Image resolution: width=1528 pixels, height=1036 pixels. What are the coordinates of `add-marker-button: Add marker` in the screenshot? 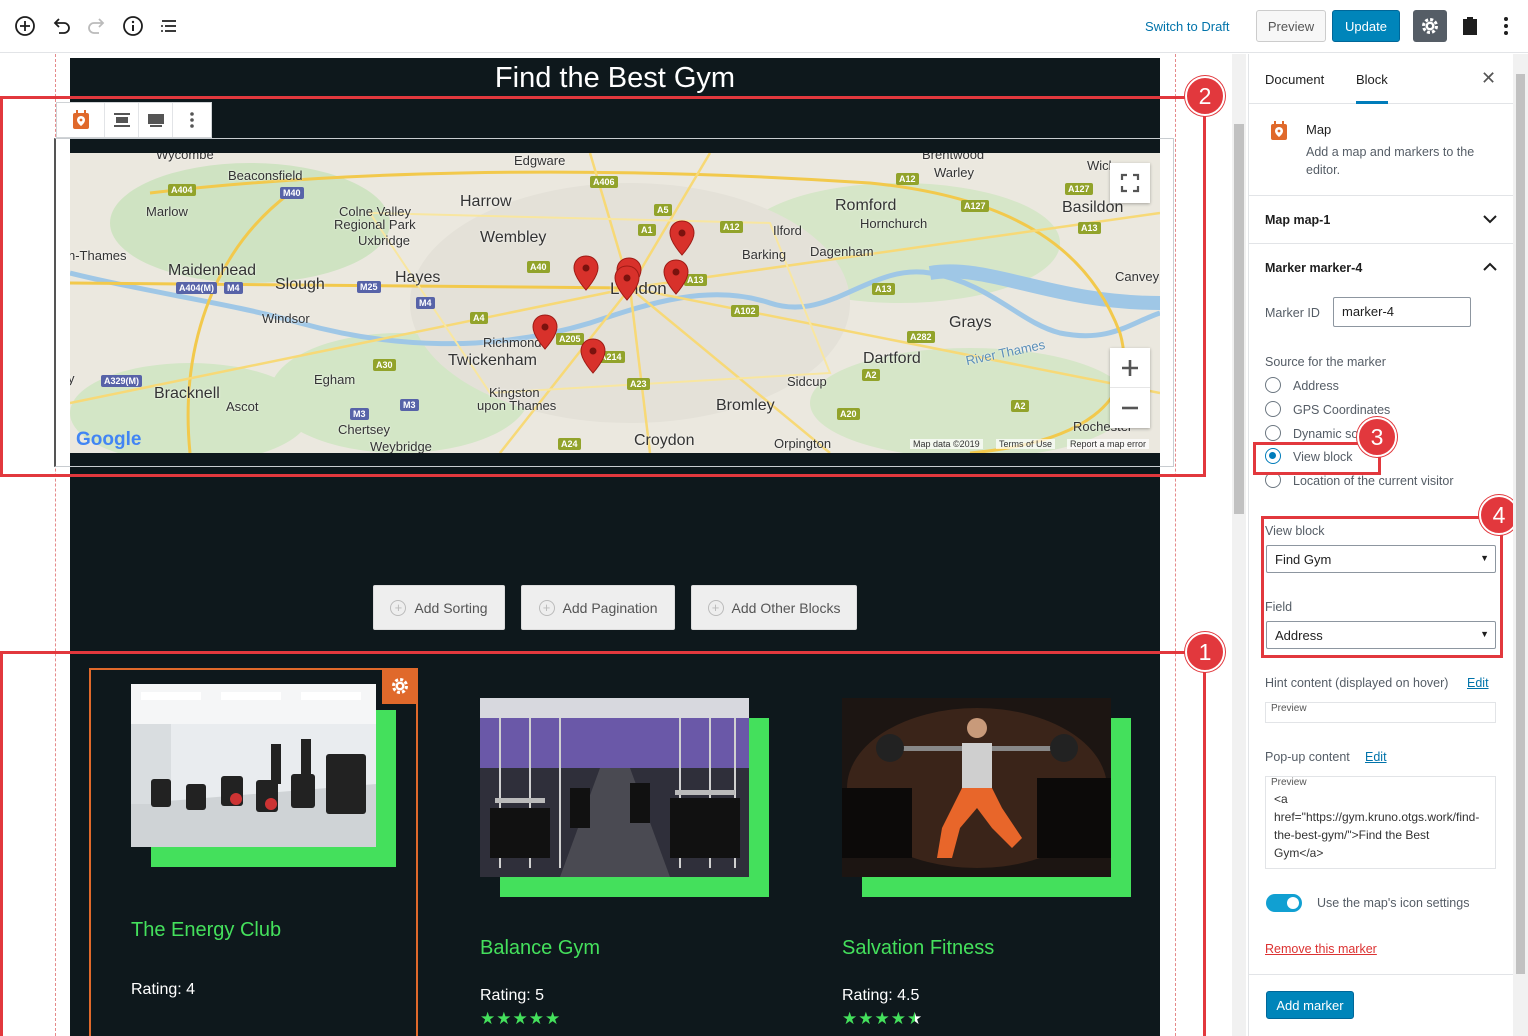 It's located at (1310, 1005).